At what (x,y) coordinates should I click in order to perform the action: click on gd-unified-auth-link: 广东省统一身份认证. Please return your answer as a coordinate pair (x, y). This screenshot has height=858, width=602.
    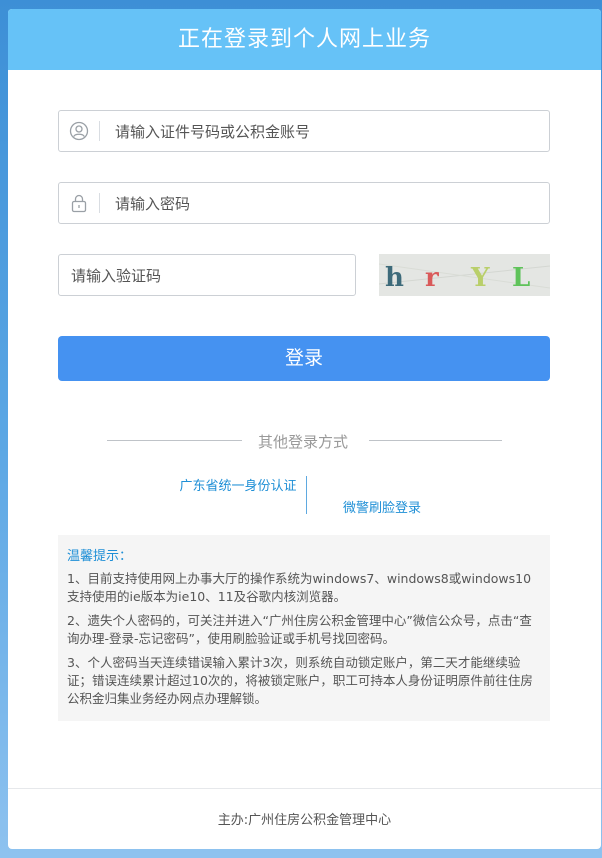
    Looking at the image, I should click on (238, 486).